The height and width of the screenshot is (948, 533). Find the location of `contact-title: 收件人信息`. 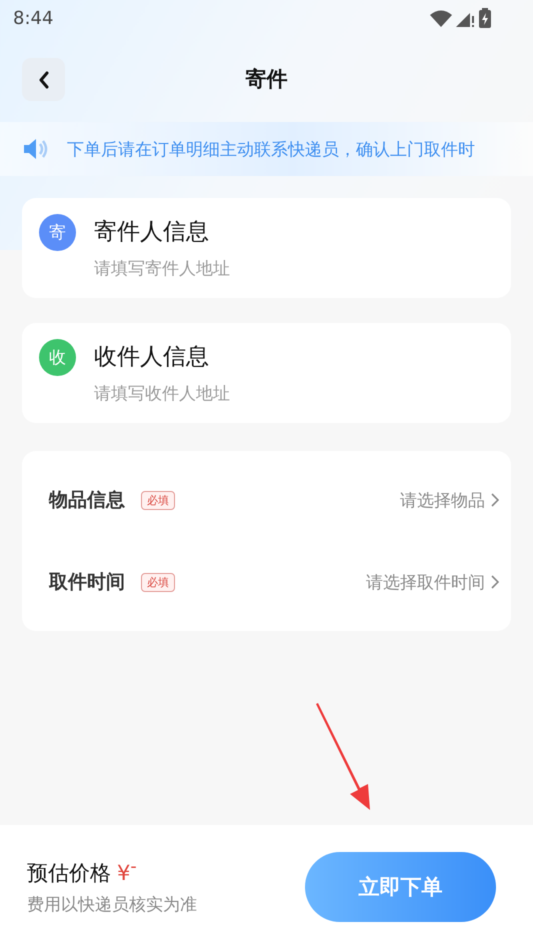

contact-title: 收件人信息 is located at coordinates (152, 357).